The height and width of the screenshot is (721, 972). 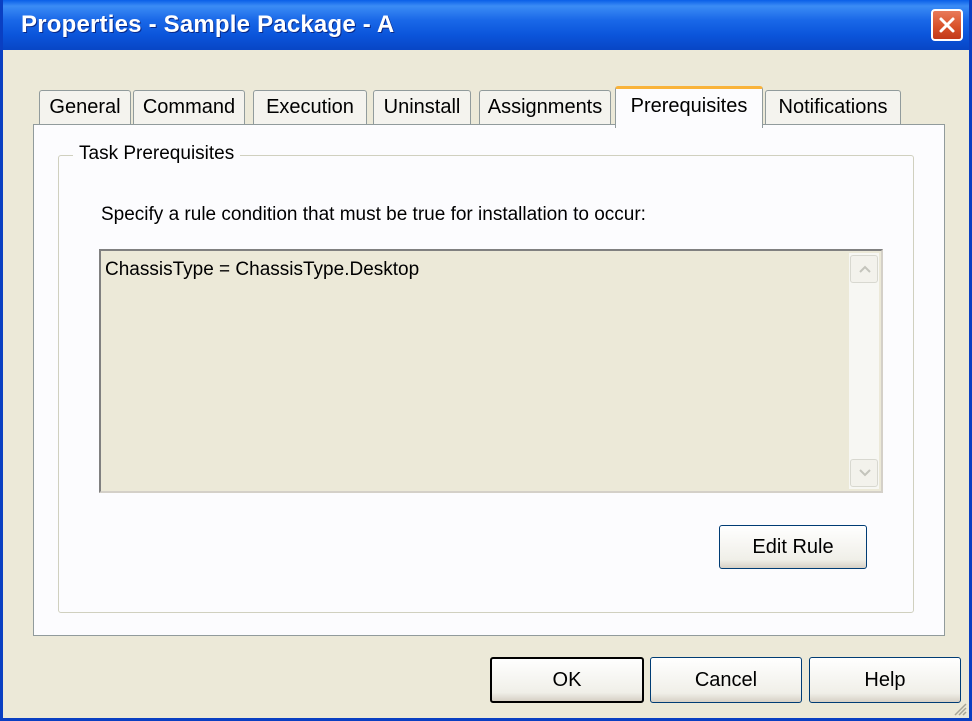 I want to click on tab-execution: Execution, so click(x=310, y=107).